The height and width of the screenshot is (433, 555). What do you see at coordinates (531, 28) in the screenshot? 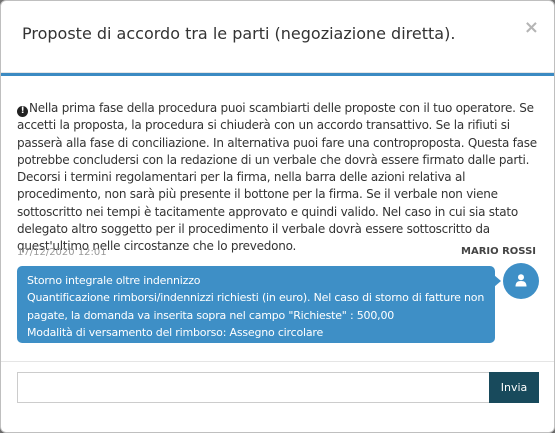
I see `close-button: ×` at bounding box center [531, 28].